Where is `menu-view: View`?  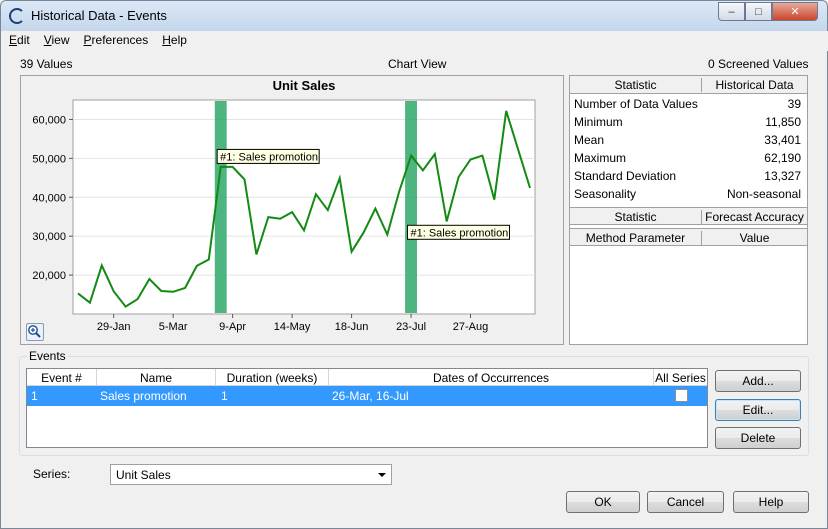
menu-view: View is located at coordinates (57, 41).